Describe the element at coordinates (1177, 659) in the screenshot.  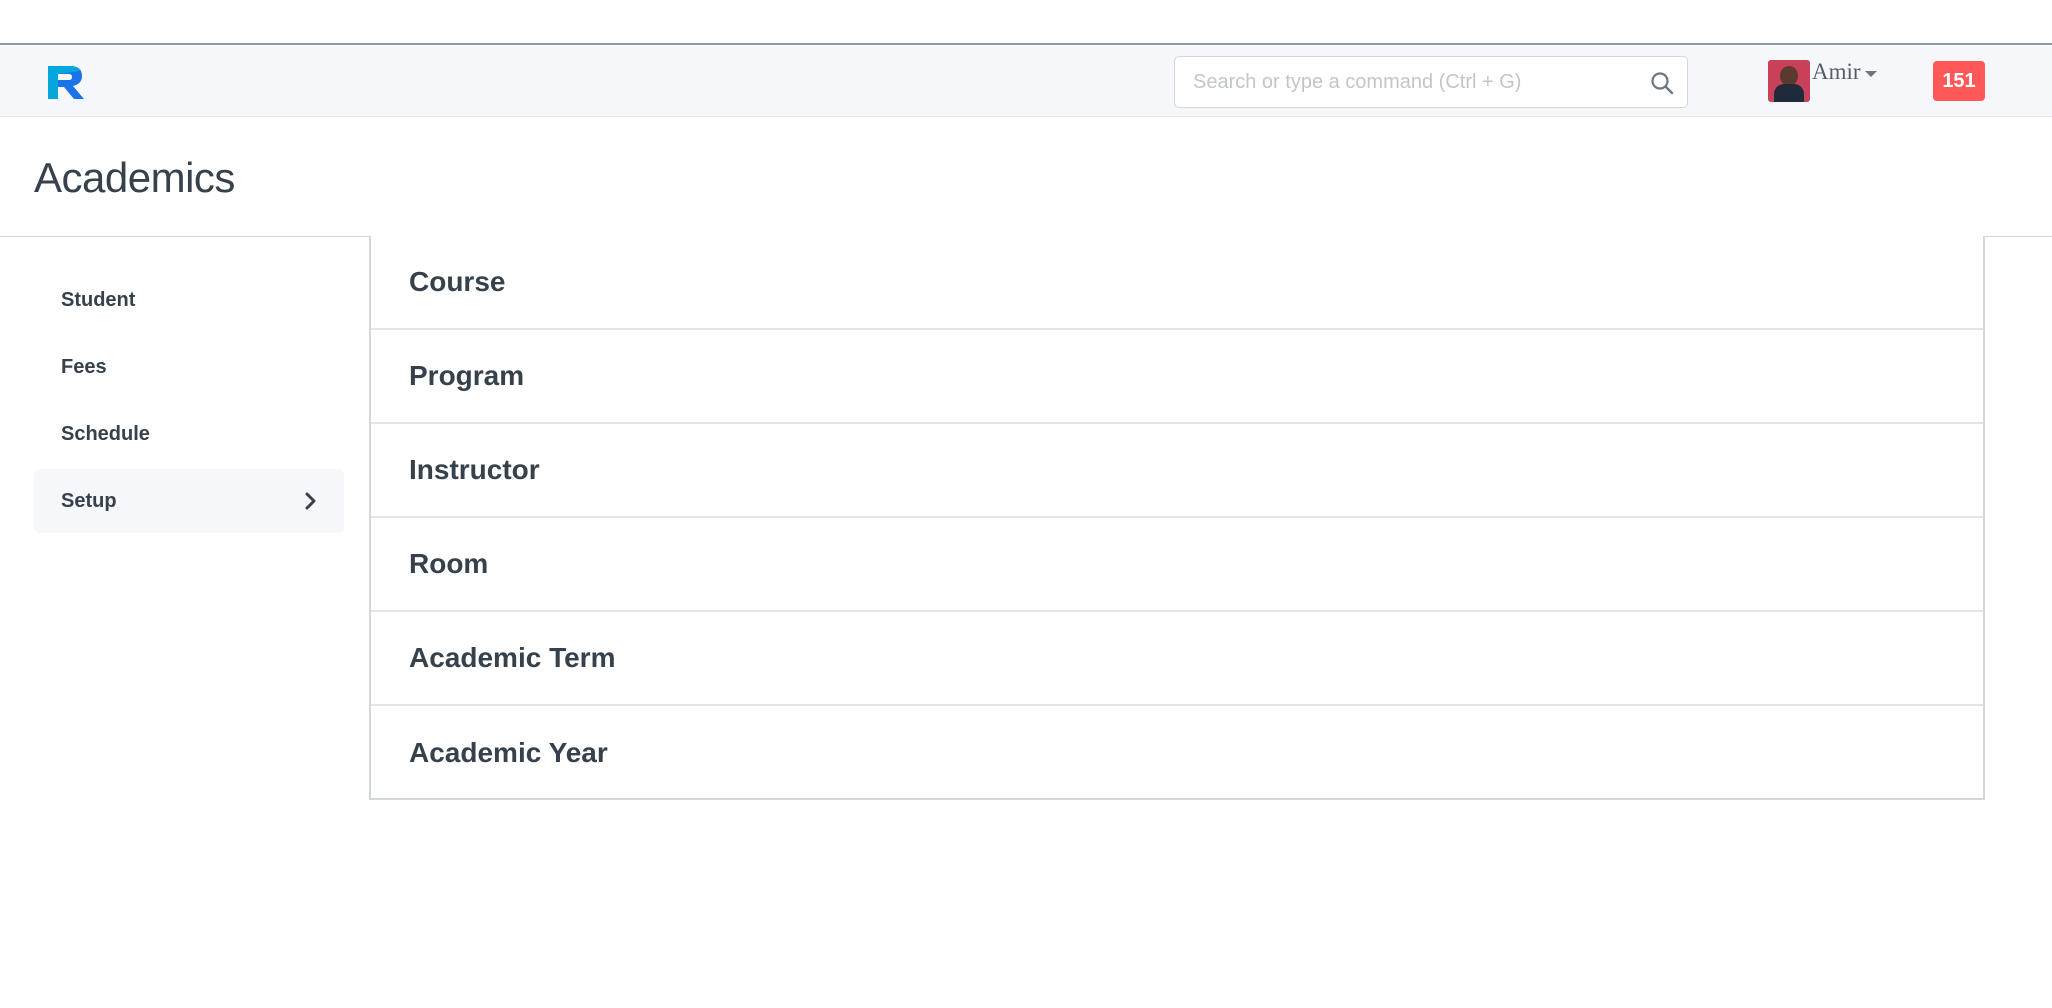
I see `list-item-academic-term: Academic Term` at that location.